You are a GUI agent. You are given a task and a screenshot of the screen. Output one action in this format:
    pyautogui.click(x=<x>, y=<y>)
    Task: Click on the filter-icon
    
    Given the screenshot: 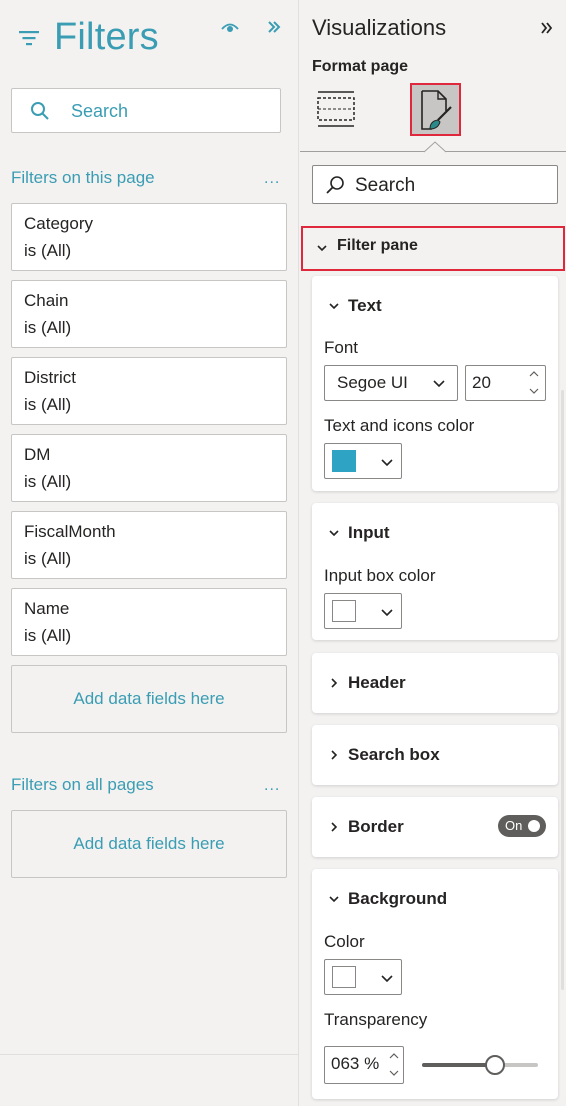 What is the action you would take?
    pyautogui.click(x=29, y=38)
    